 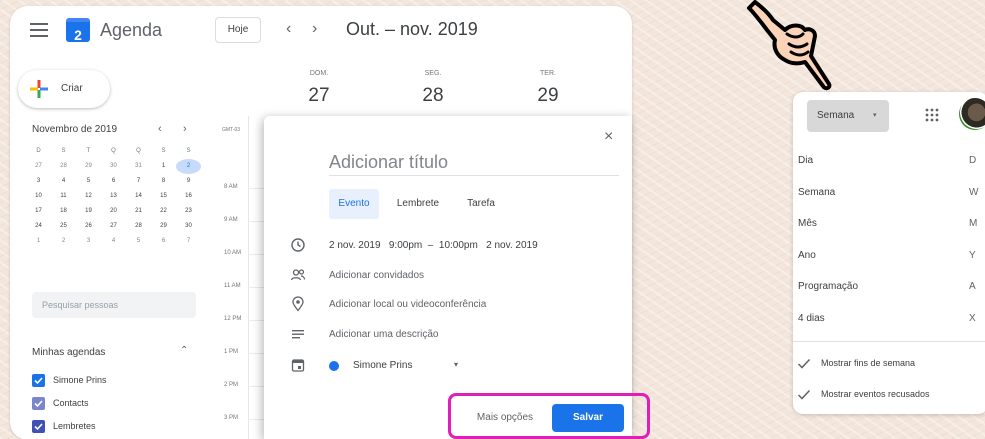 I want to click on mini-calendar-day: 26, so click(x=88, y=226).